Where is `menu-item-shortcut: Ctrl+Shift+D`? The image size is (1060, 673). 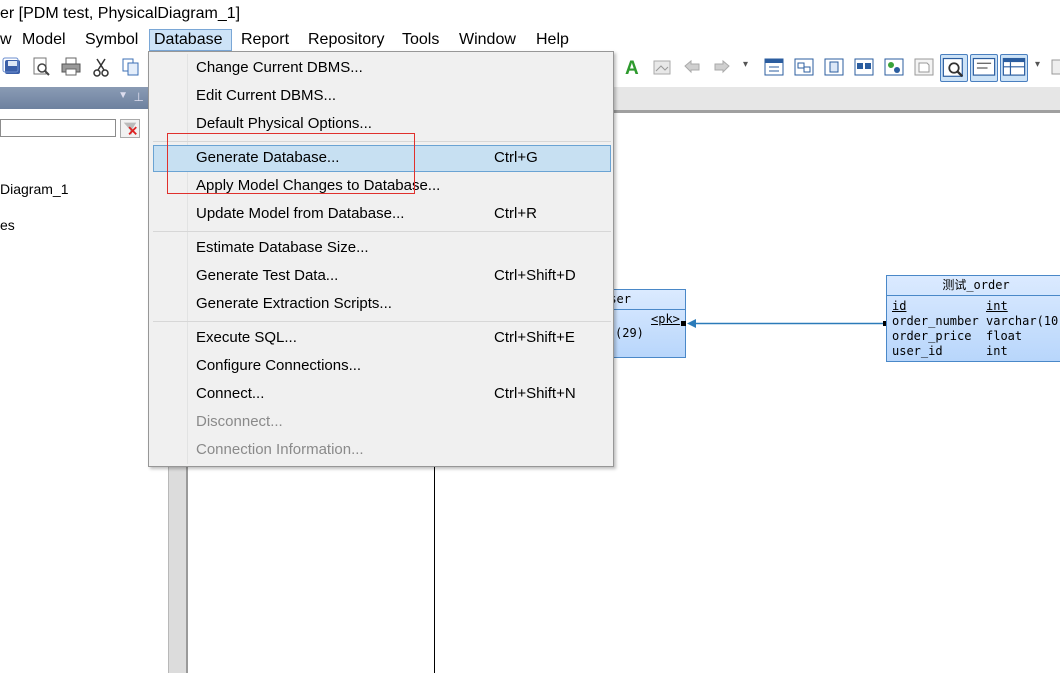
menu-item-shortcut: Ctrl+Shift+D is located at coordinates (535, 275).